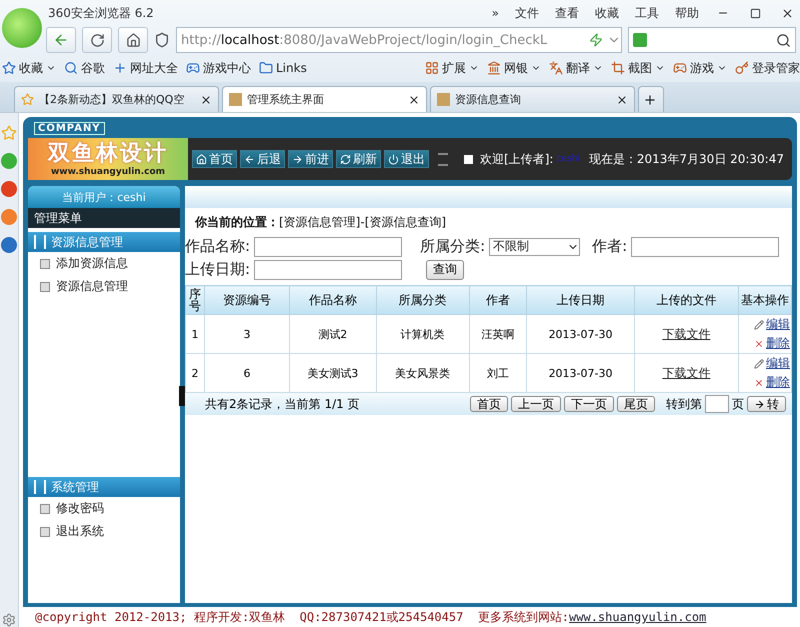  Describe the element at coordinates (9, 620) in the screenshot. I see `settings-icon` at that location.